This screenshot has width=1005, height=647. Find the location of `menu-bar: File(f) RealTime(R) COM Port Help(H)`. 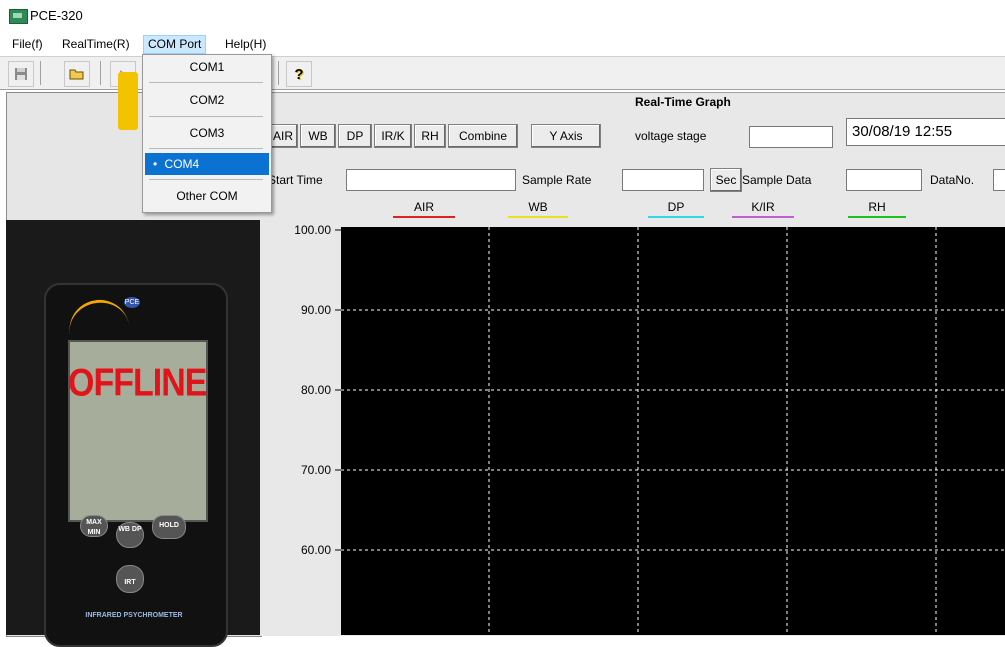

menu-bar: File(f) RealTime(R) COM Port Help(H) is located at coordinates (502, 44).